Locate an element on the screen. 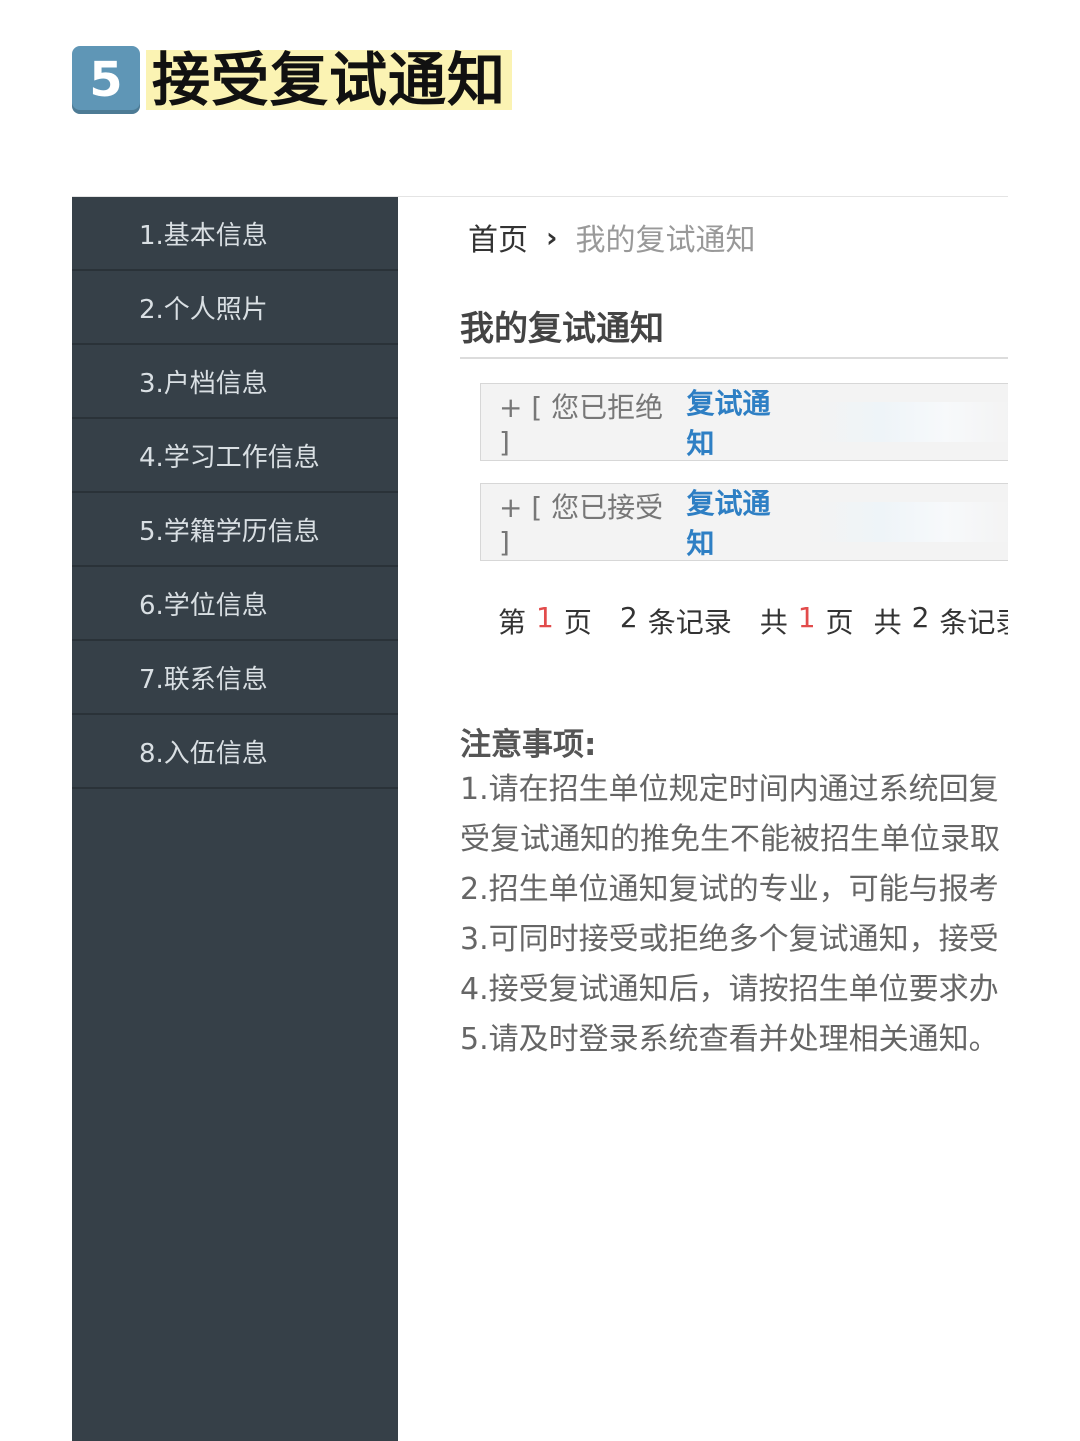  notice-row-accepted: + [ 您已接受 ] 复试通知 is located at coordinates (744, 522).